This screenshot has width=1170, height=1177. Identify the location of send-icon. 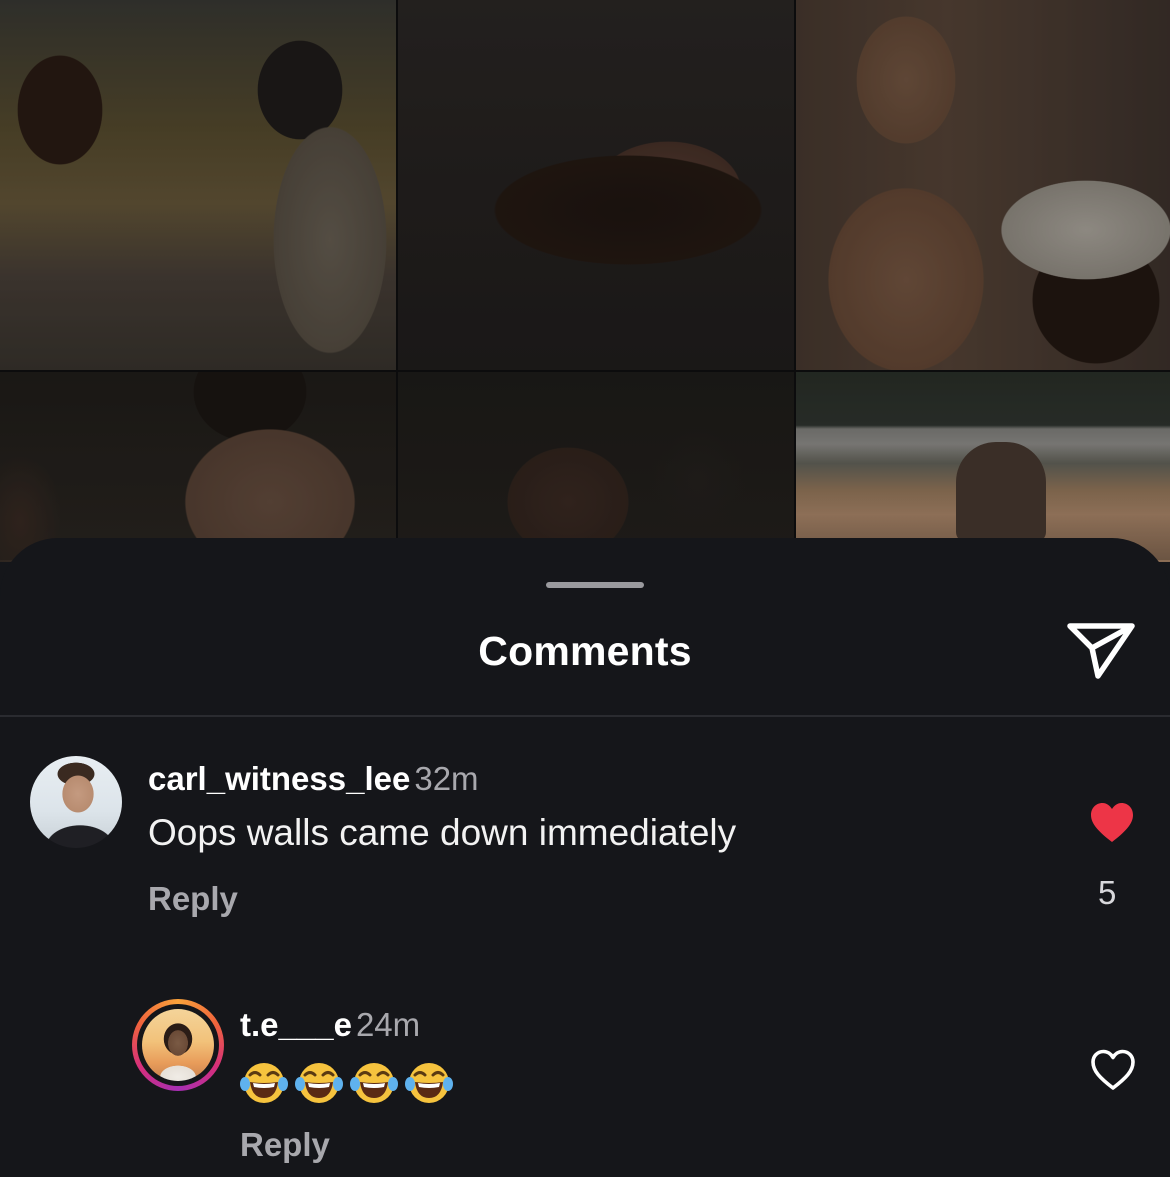
(1101, 651).